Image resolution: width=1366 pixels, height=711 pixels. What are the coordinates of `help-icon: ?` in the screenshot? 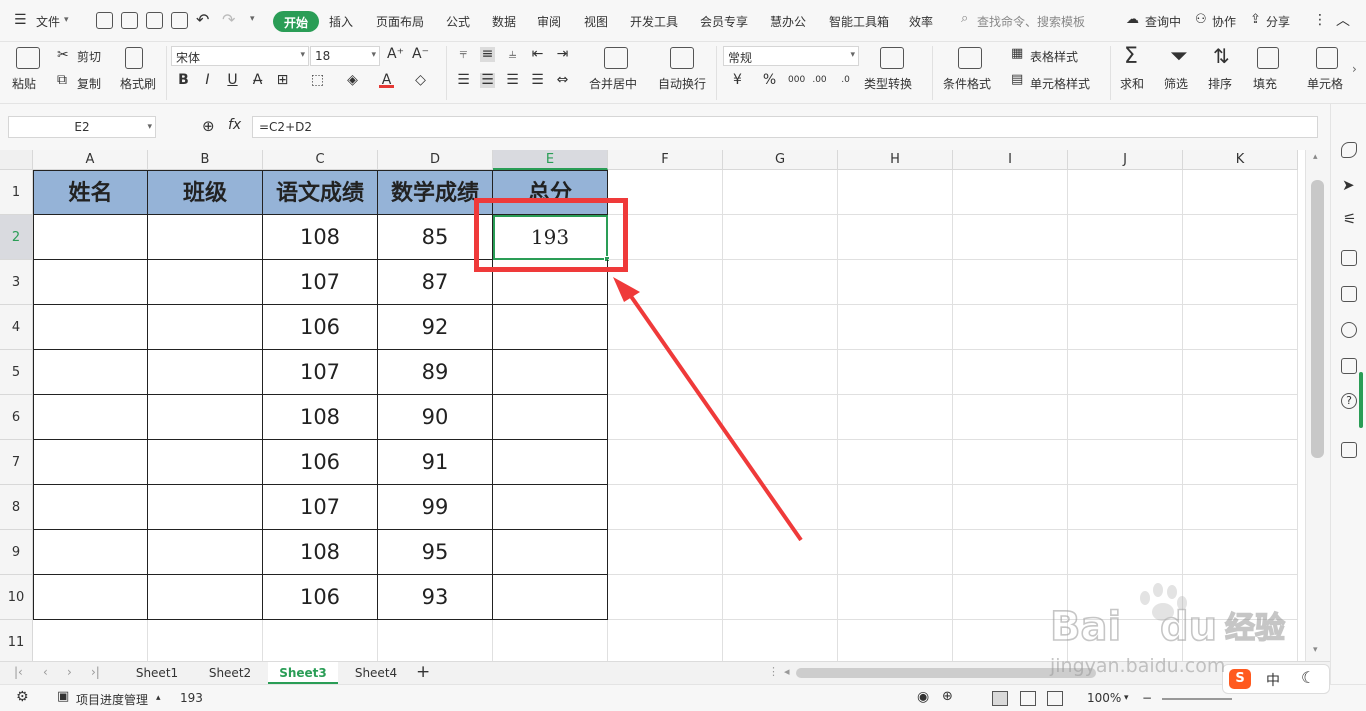 It's located at (1349, 401).